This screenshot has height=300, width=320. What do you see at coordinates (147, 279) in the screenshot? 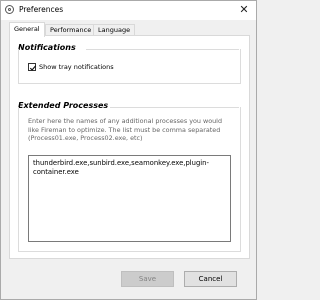
I see `save-button: Save` at bounding box center [147, 279].